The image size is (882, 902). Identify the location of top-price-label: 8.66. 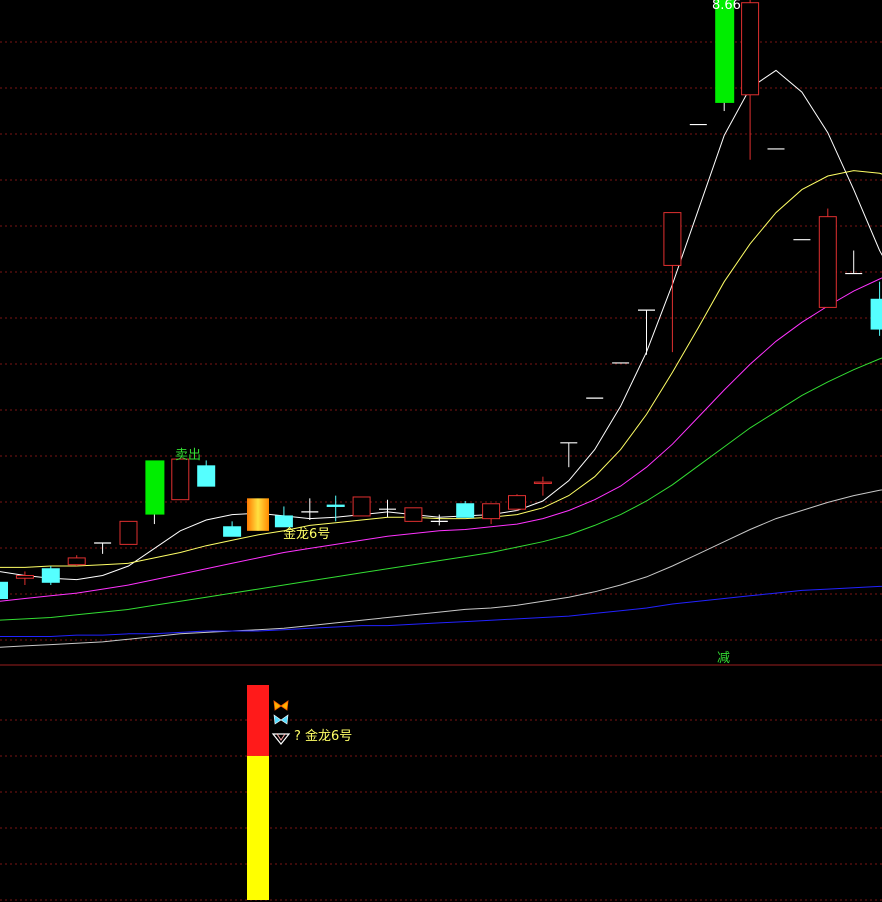
(726, 6).